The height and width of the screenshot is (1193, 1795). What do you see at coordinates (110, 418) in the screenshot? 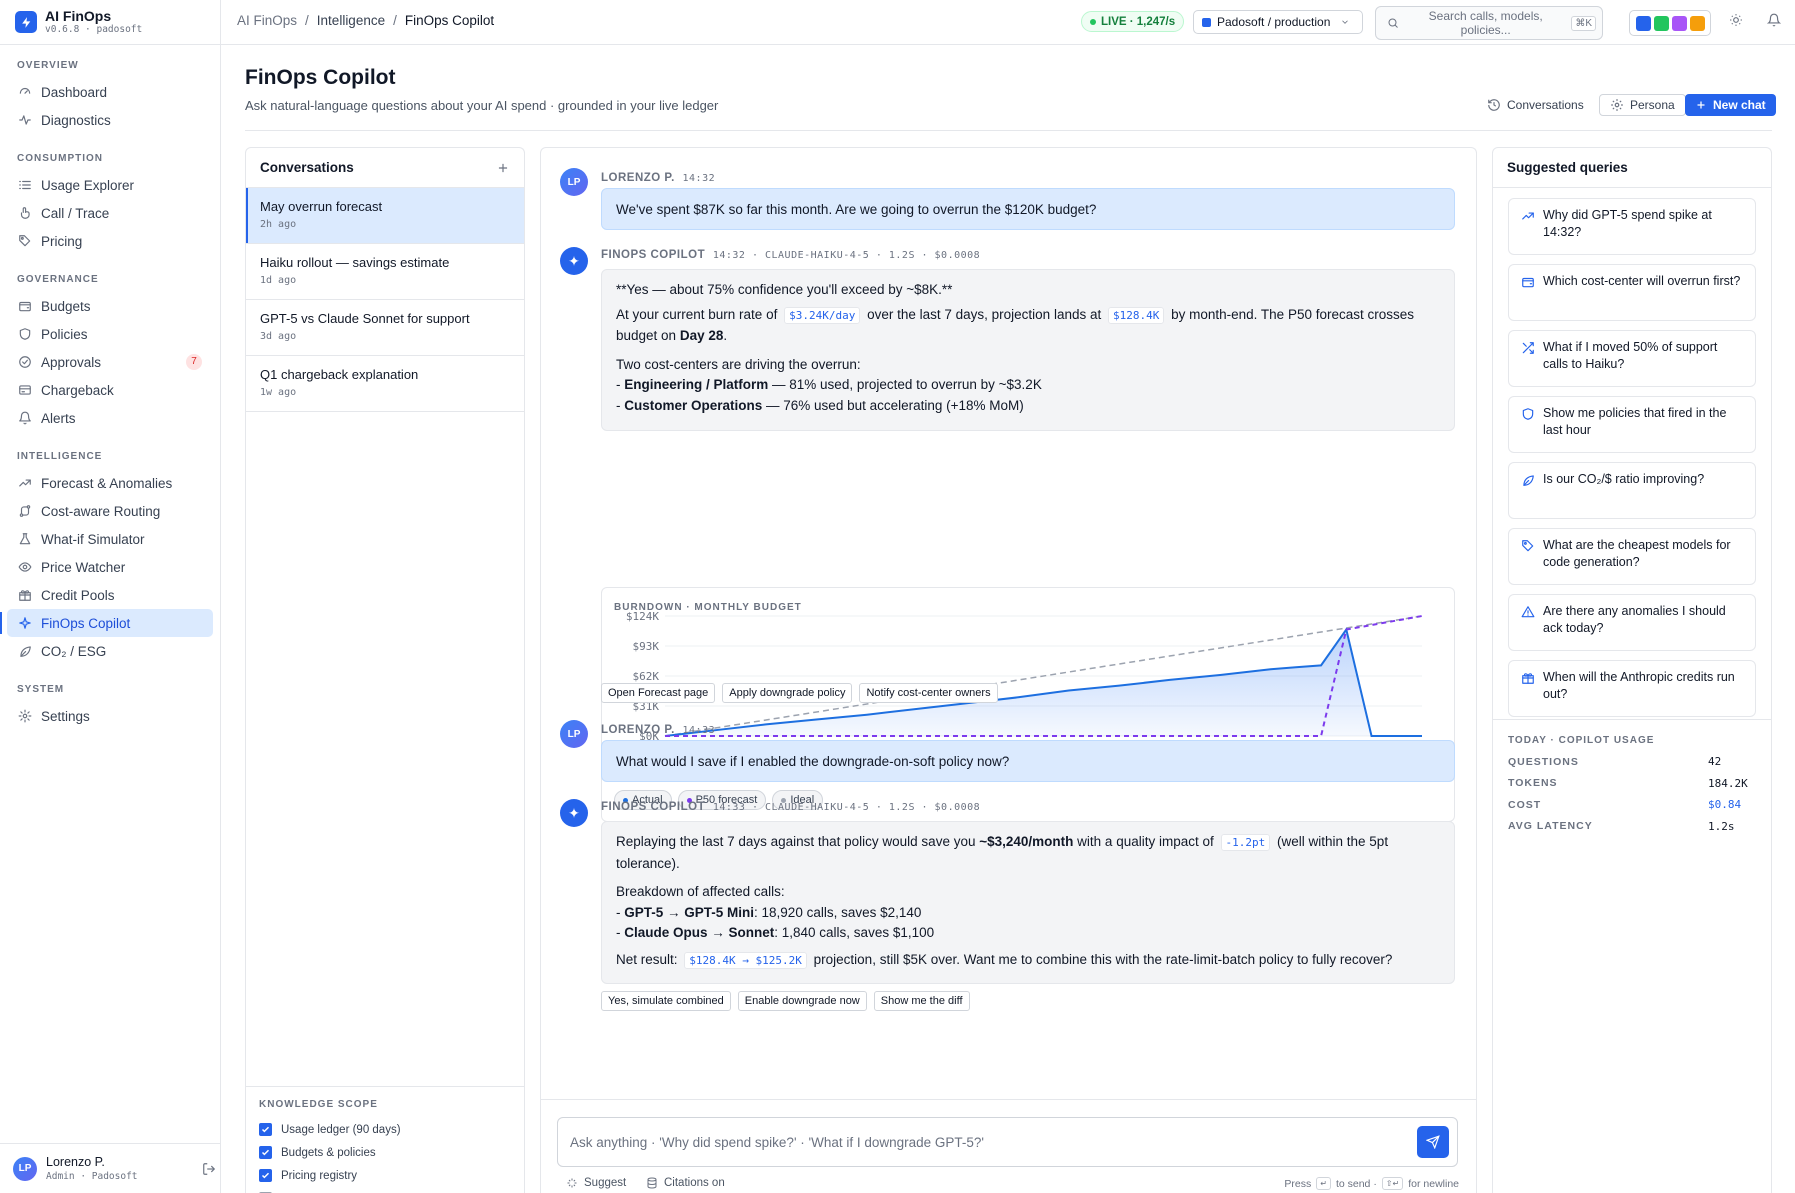
I see `sidebar-item-alerts: Alerts` at bounding box center [110, 418].